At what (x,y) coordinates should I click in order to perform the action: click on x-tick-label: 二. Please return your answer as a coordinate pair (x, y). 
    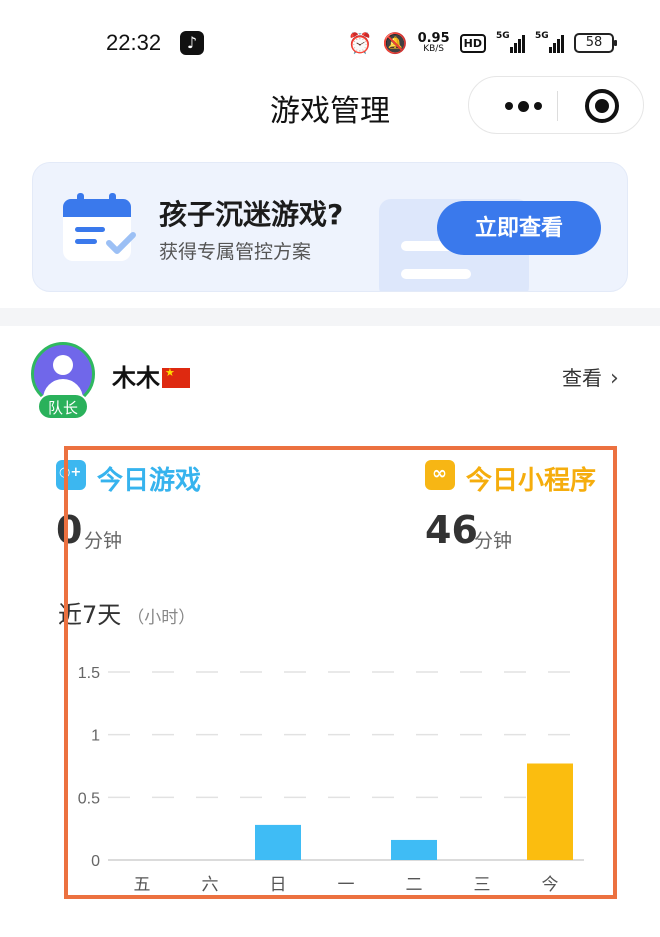
    Looking at the image, I should click on (414, 885).